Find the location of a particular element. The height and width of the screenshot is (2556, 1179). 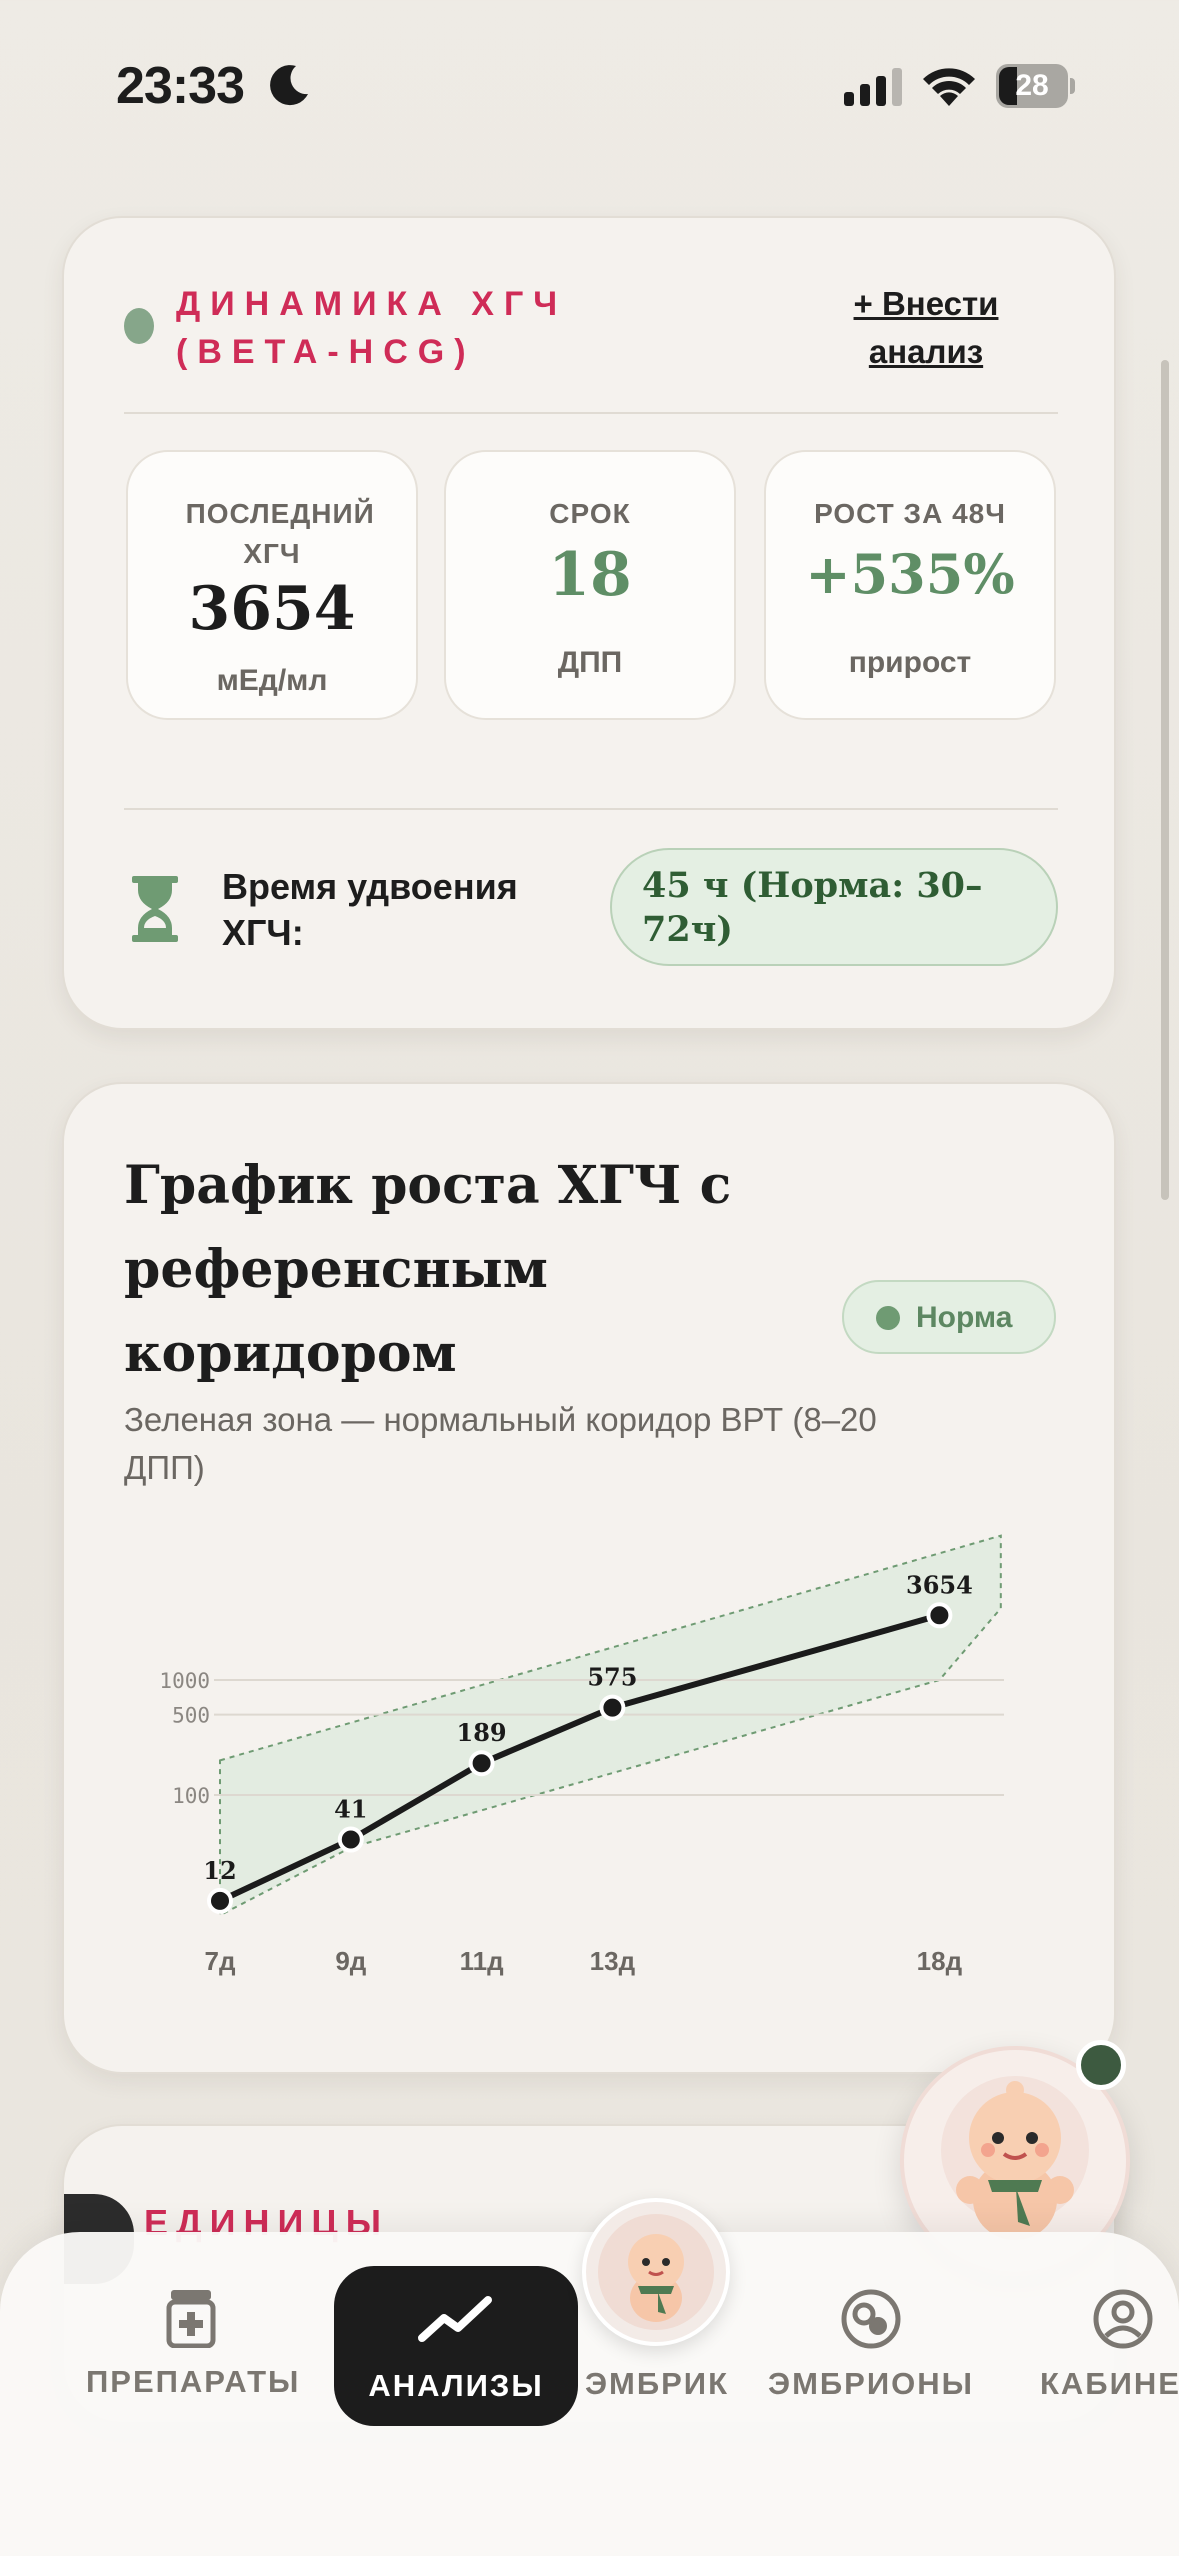

battery-level: 28 is located at coordinates (1032, 85).